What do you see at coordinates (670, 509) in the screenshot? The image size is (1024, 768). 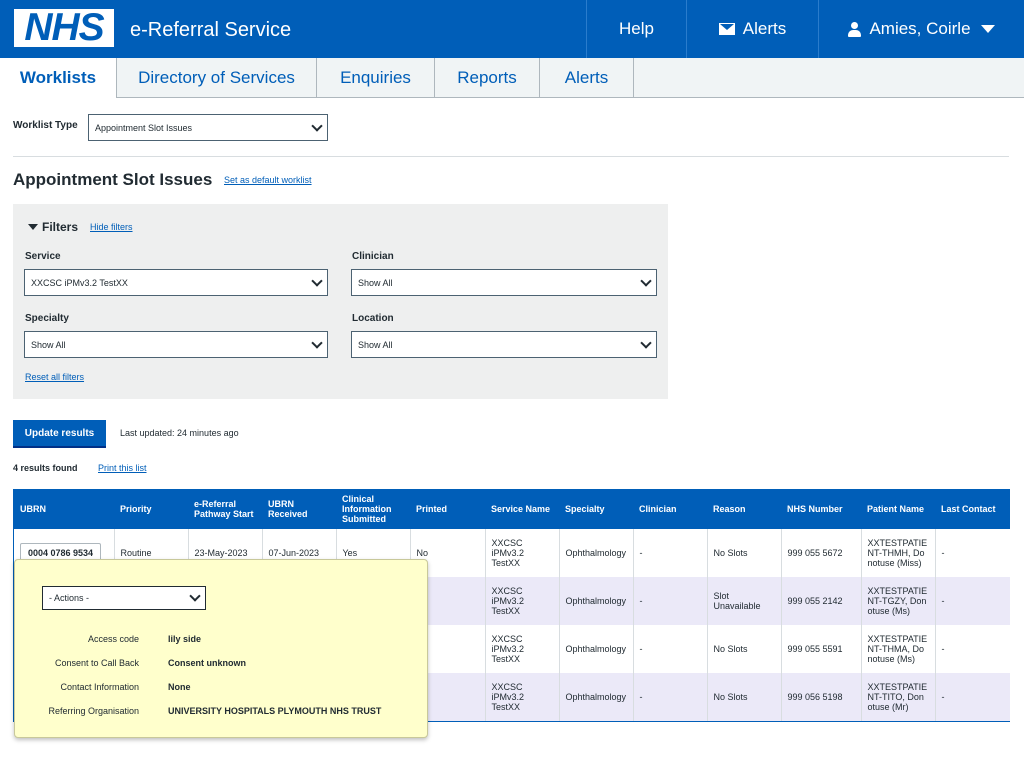 I see `col-clinician: Clinician` at bounding box center [670, 509].